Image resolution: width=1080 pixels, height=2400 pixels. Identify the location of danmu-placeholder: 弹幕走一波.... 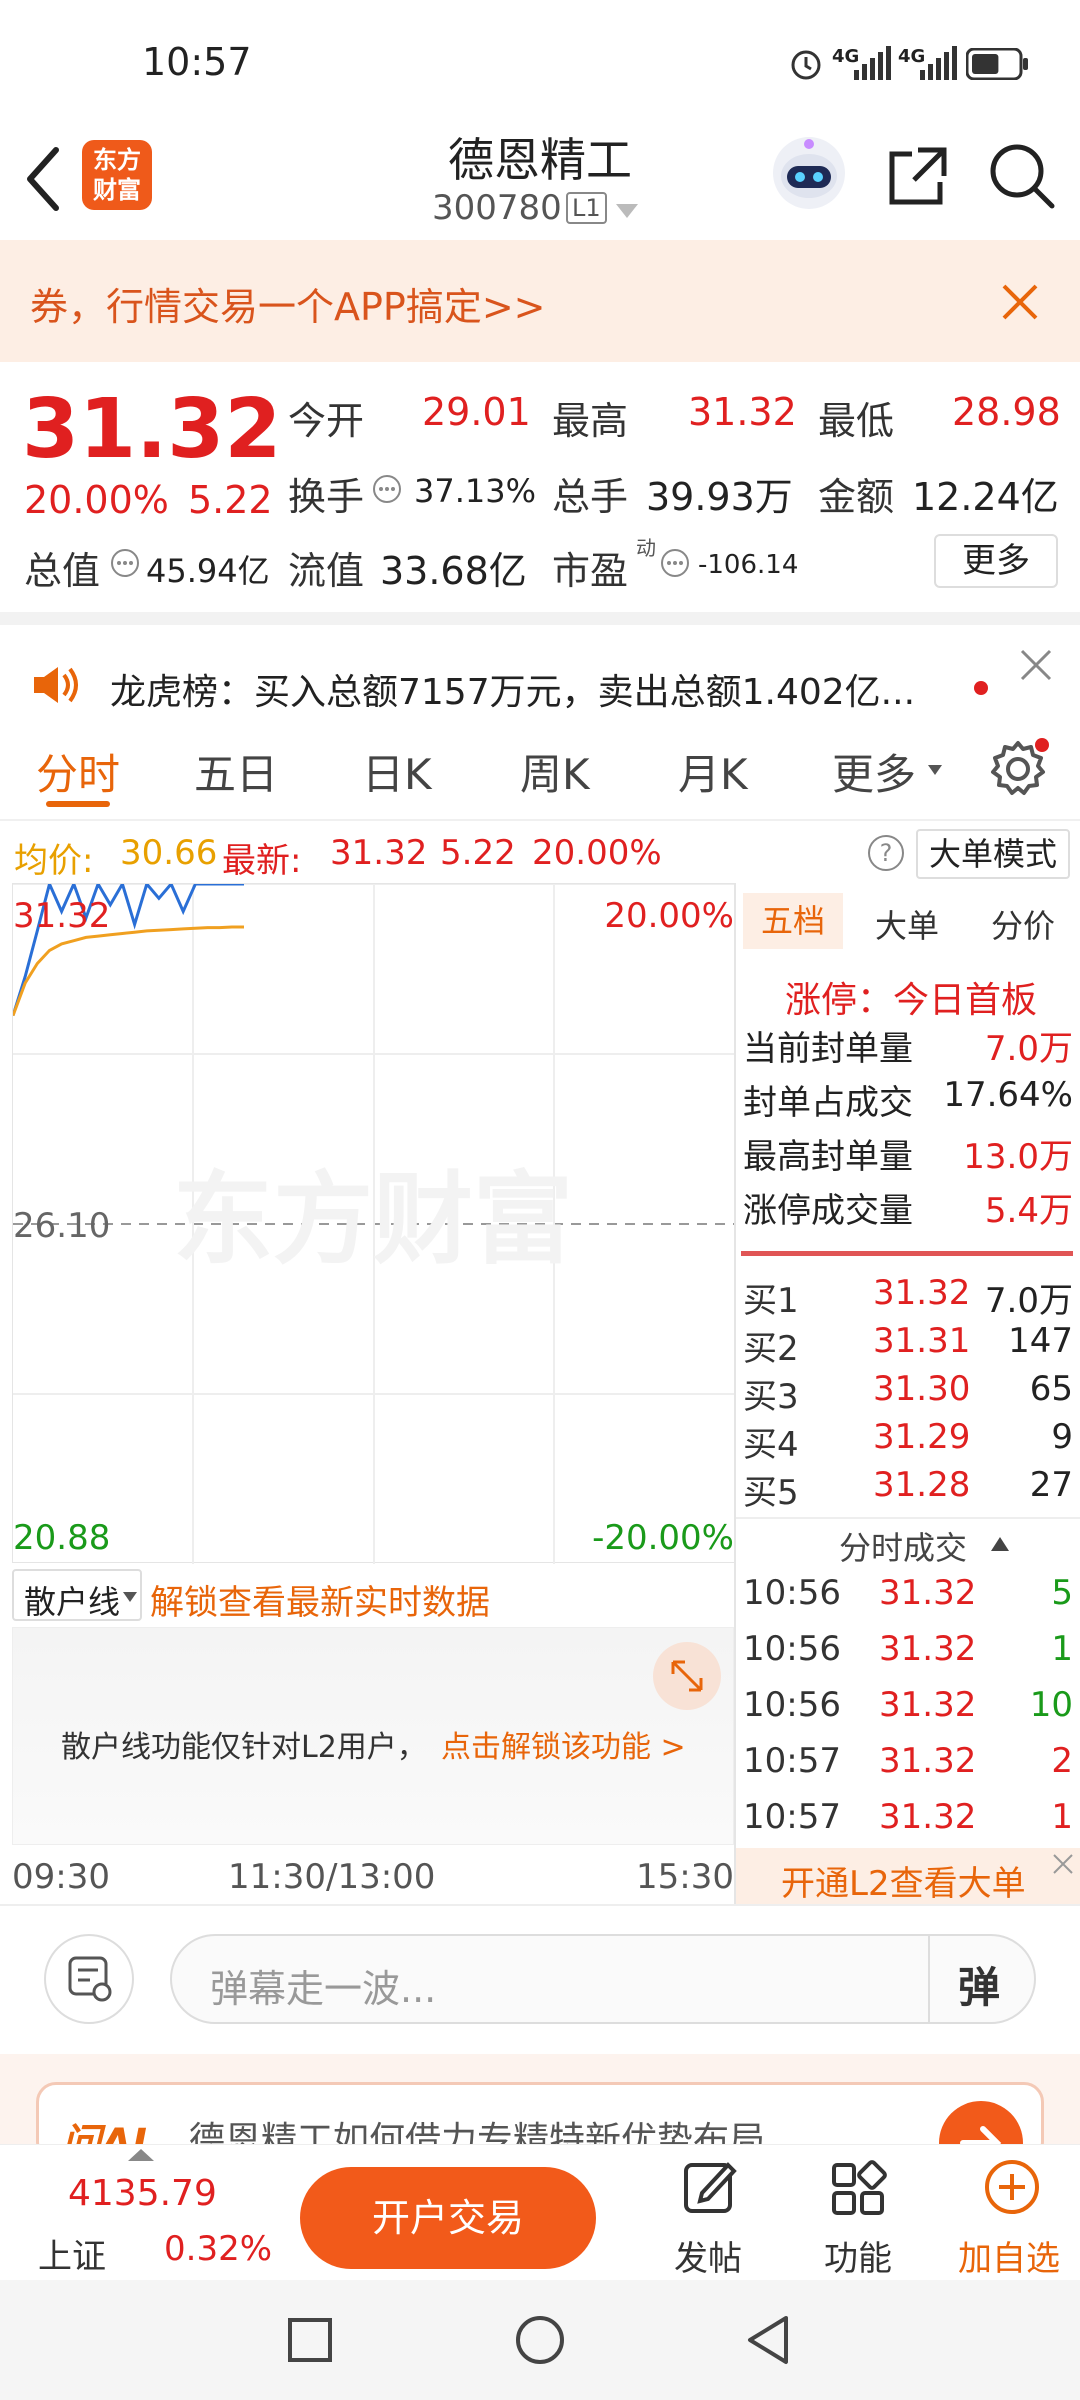
(323, 1985).